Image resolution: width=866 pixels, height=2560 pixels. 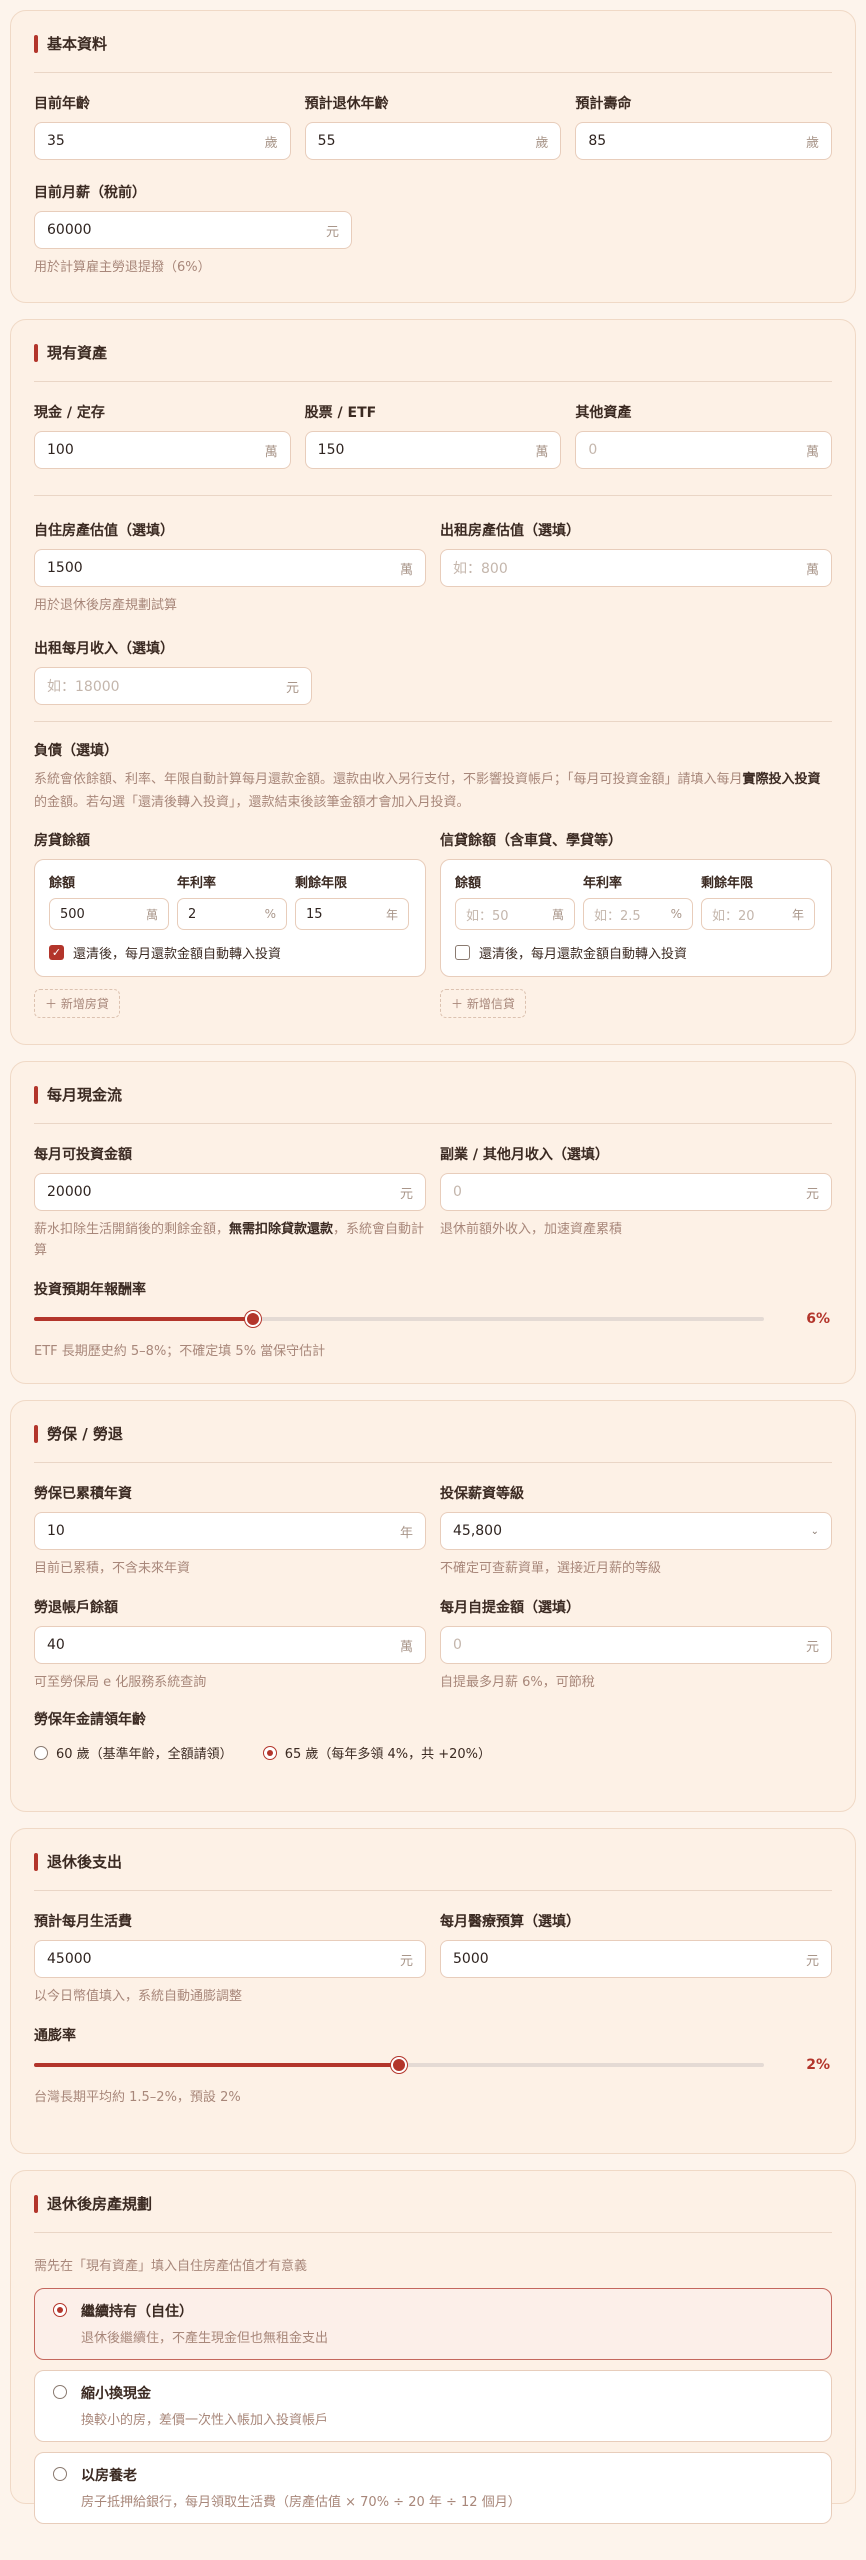 What do you see at coordinates (704, 450) in the screenshot?
I see `other-assets-input: 0萬` at bounding box center [704, 450].